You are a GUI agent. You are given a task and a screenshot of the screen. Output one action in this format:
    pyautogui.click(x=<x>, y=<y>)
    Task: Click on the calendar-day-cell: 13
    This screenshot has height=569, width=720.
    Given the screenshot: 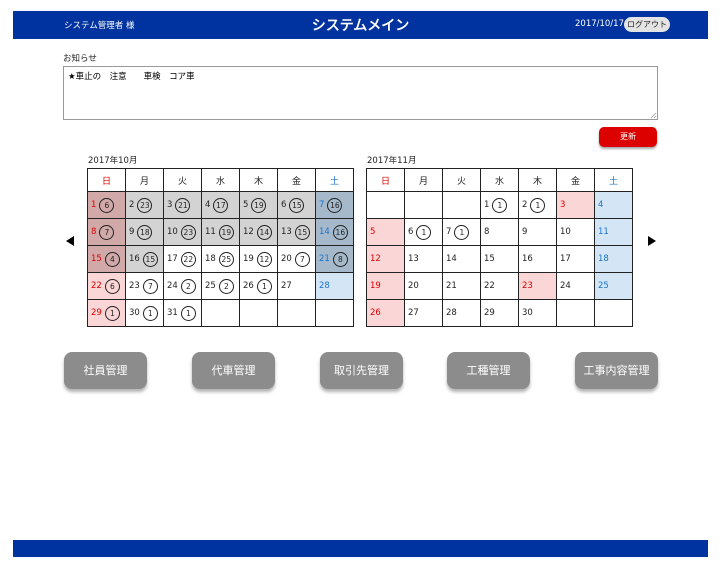 What is the action you would take?
    pyautogui.click(x=423, y=259)
    